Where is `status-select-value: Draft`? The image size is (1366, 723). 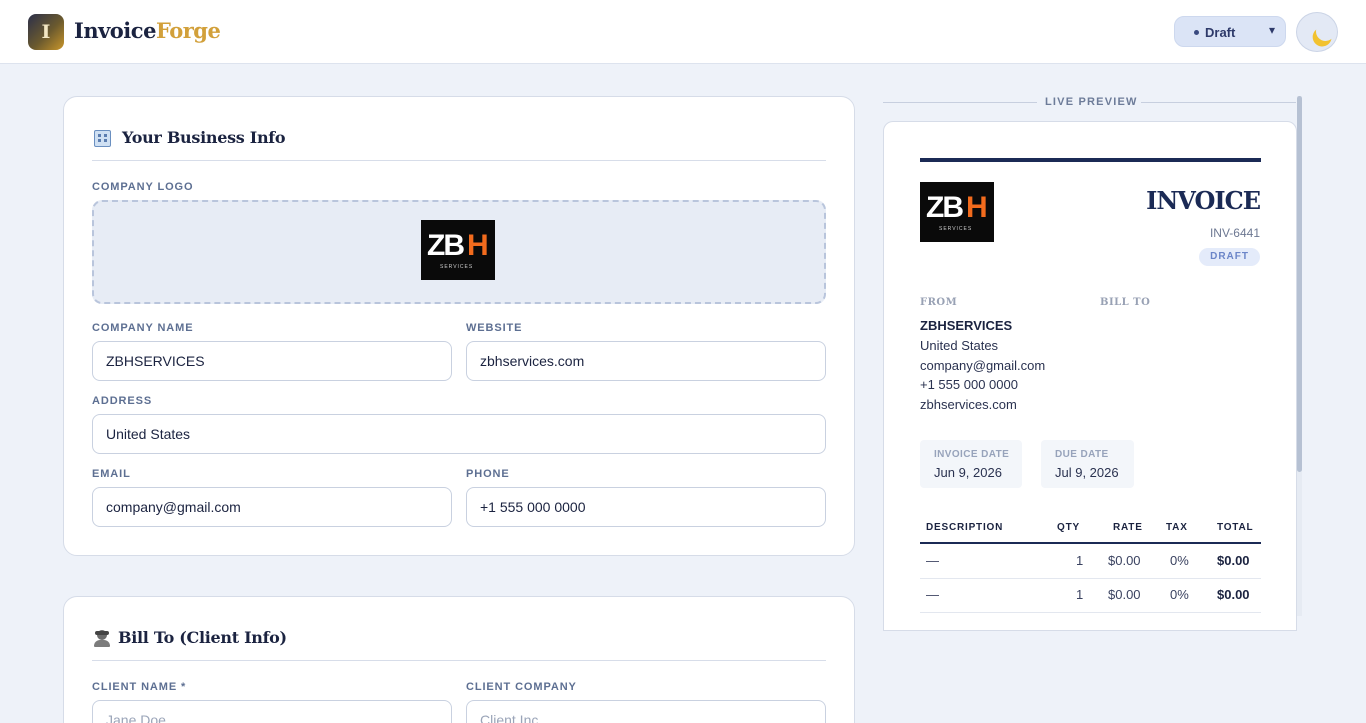
status-select-value: Draft is located at coordinates (1220, 32).